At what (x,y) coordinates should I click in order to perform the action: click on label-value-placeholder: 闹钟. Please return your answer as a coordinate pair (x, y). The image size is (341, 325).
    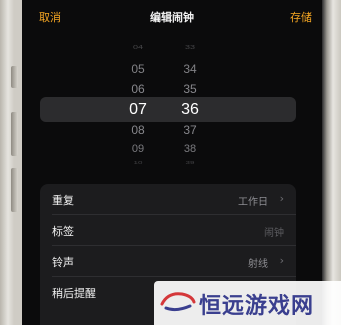
    Looking at the image, I should click on (274, 231).